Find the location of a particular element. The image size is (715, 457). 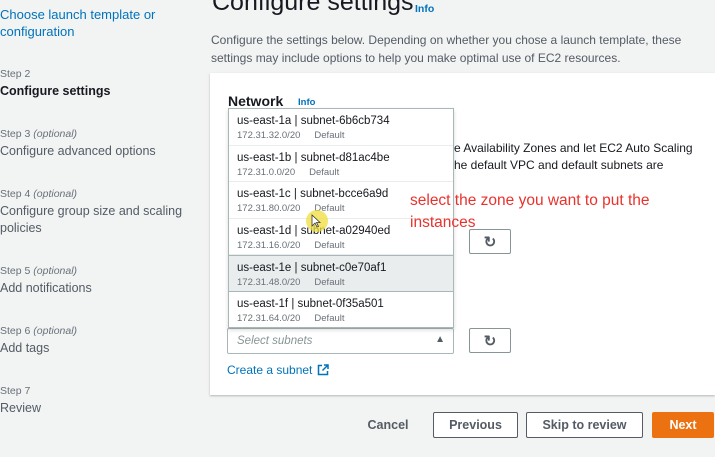

create-subnet-link: Create a subnet is located at coordinates (278, 370).